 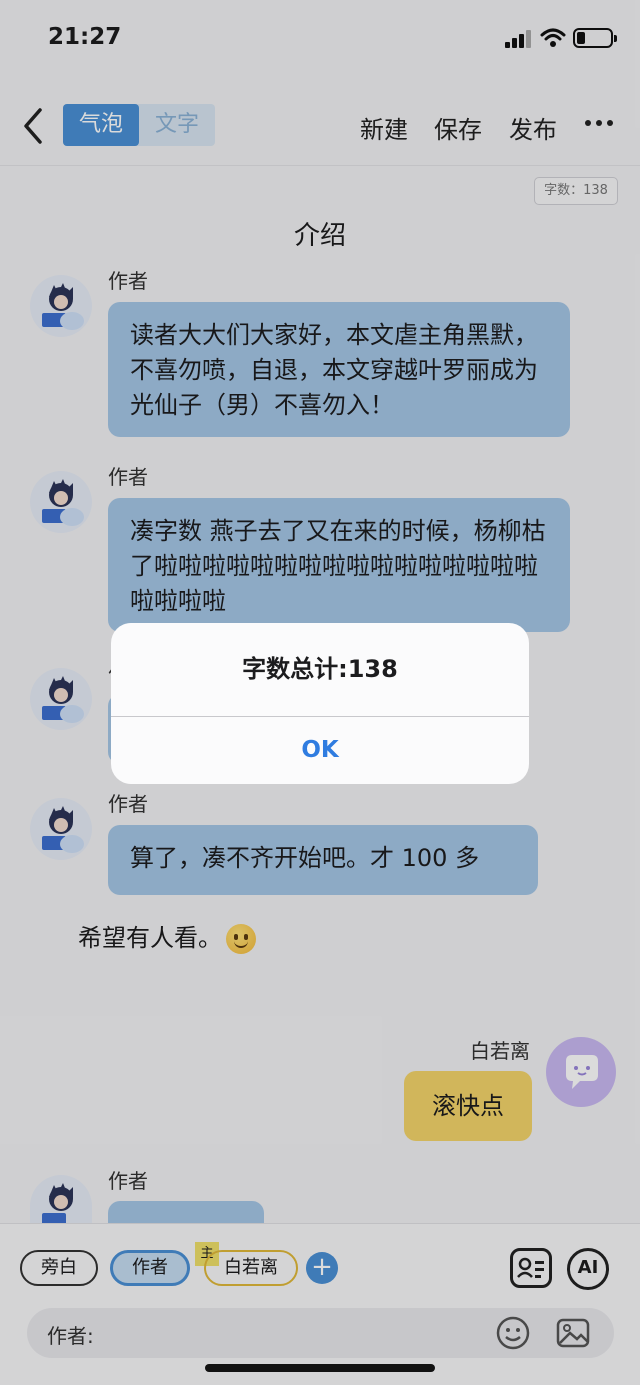 What do you see at coordinates (320, 670) in the screenshot?
I see `alert-message: 字数总计:138` at bounding box center [320, 670].